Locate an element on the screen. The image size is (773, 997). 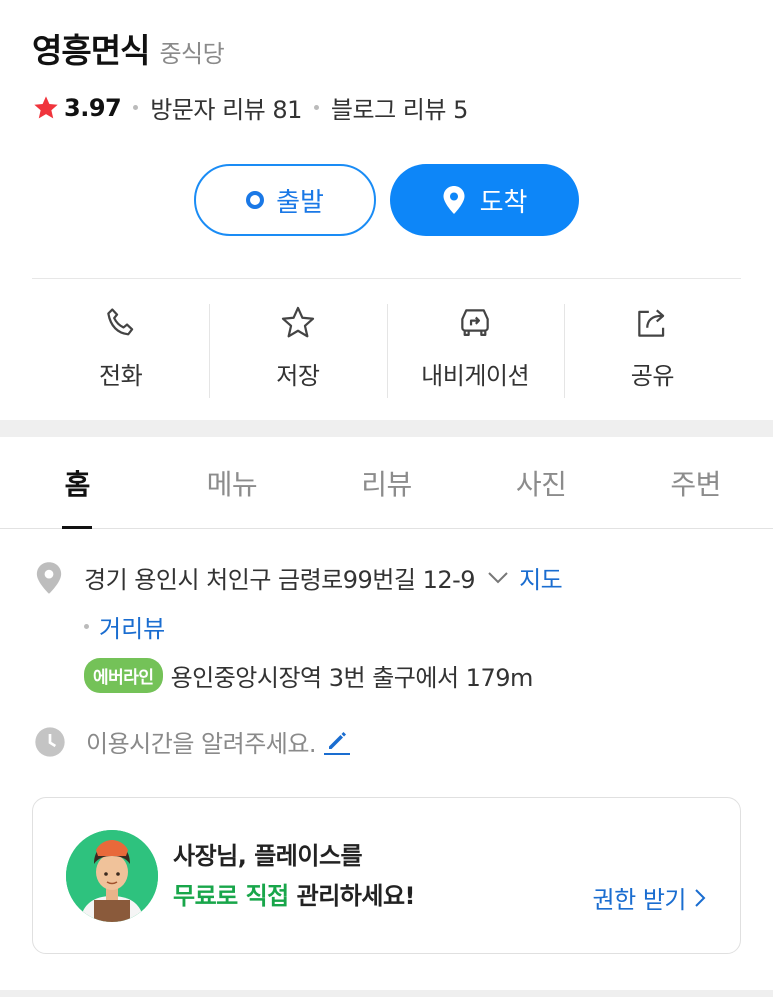
map-link: 지도 is located at coordinates (541, 577).